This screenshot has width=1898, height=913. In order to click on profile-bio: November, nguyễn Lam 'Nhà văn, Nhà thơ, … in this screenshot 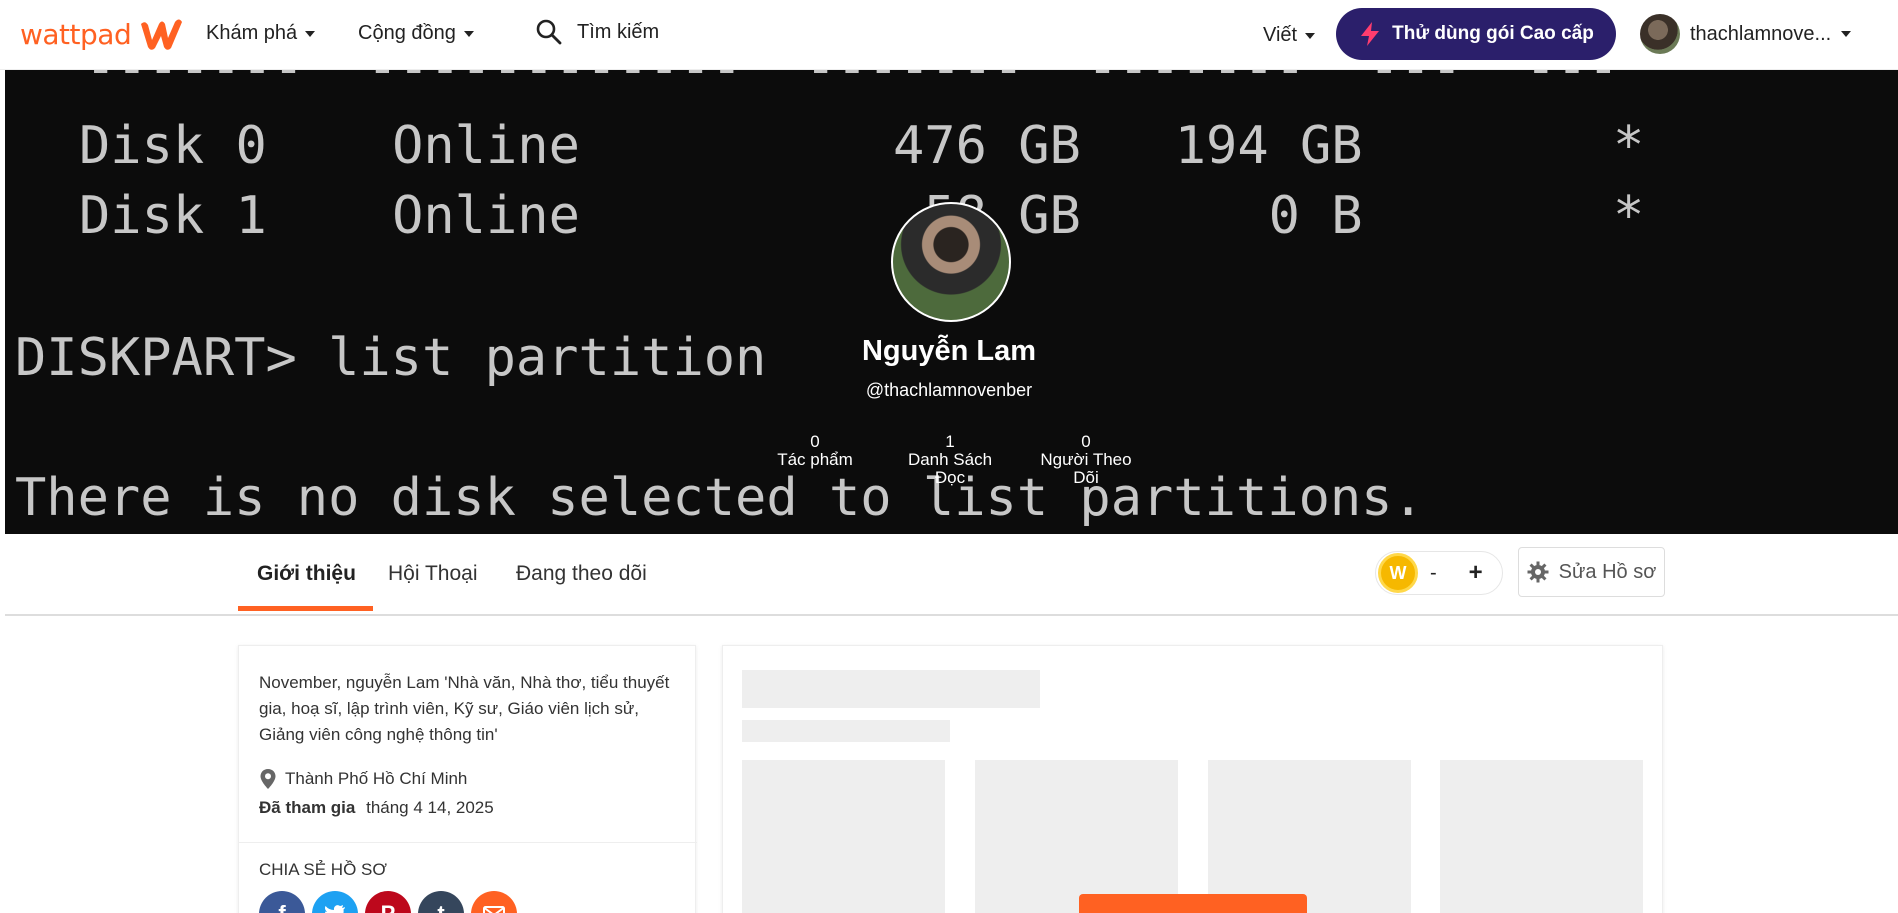, I will do `click(464, 708)`.